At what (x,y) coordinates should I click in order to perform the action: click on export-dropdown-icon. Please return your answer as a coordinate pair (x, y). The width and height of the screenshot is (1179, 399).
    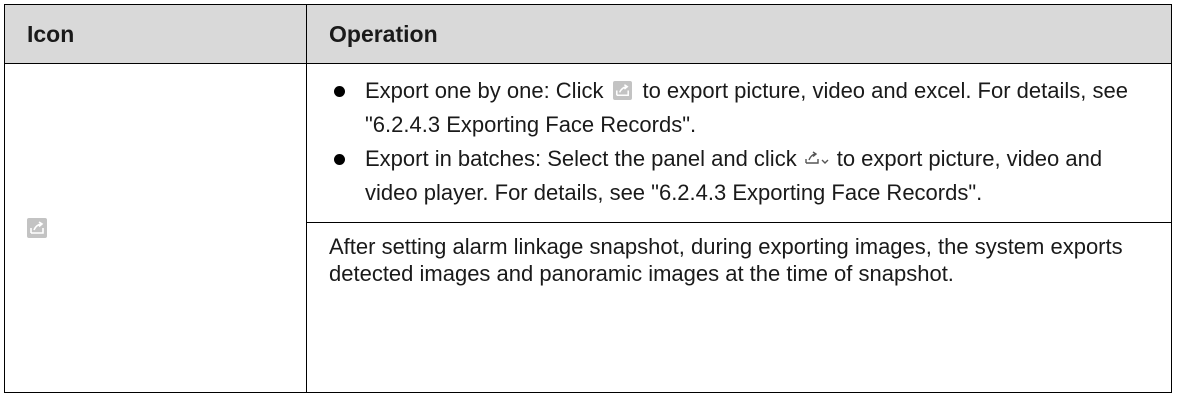
    Looking at the image, I should click on (817, 154).